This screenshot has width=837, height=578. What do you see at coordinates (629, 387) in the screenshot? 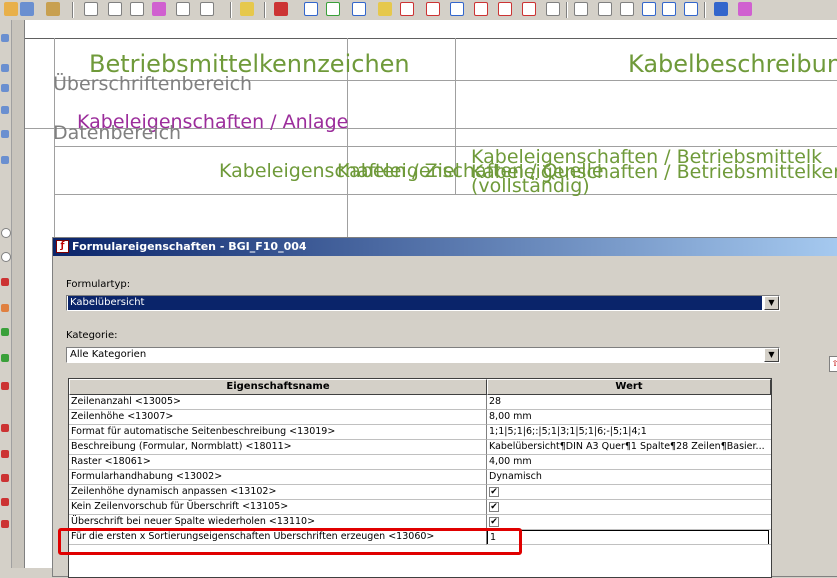
I see `col-header-wert: Wert` at bounding box center [629, 387].